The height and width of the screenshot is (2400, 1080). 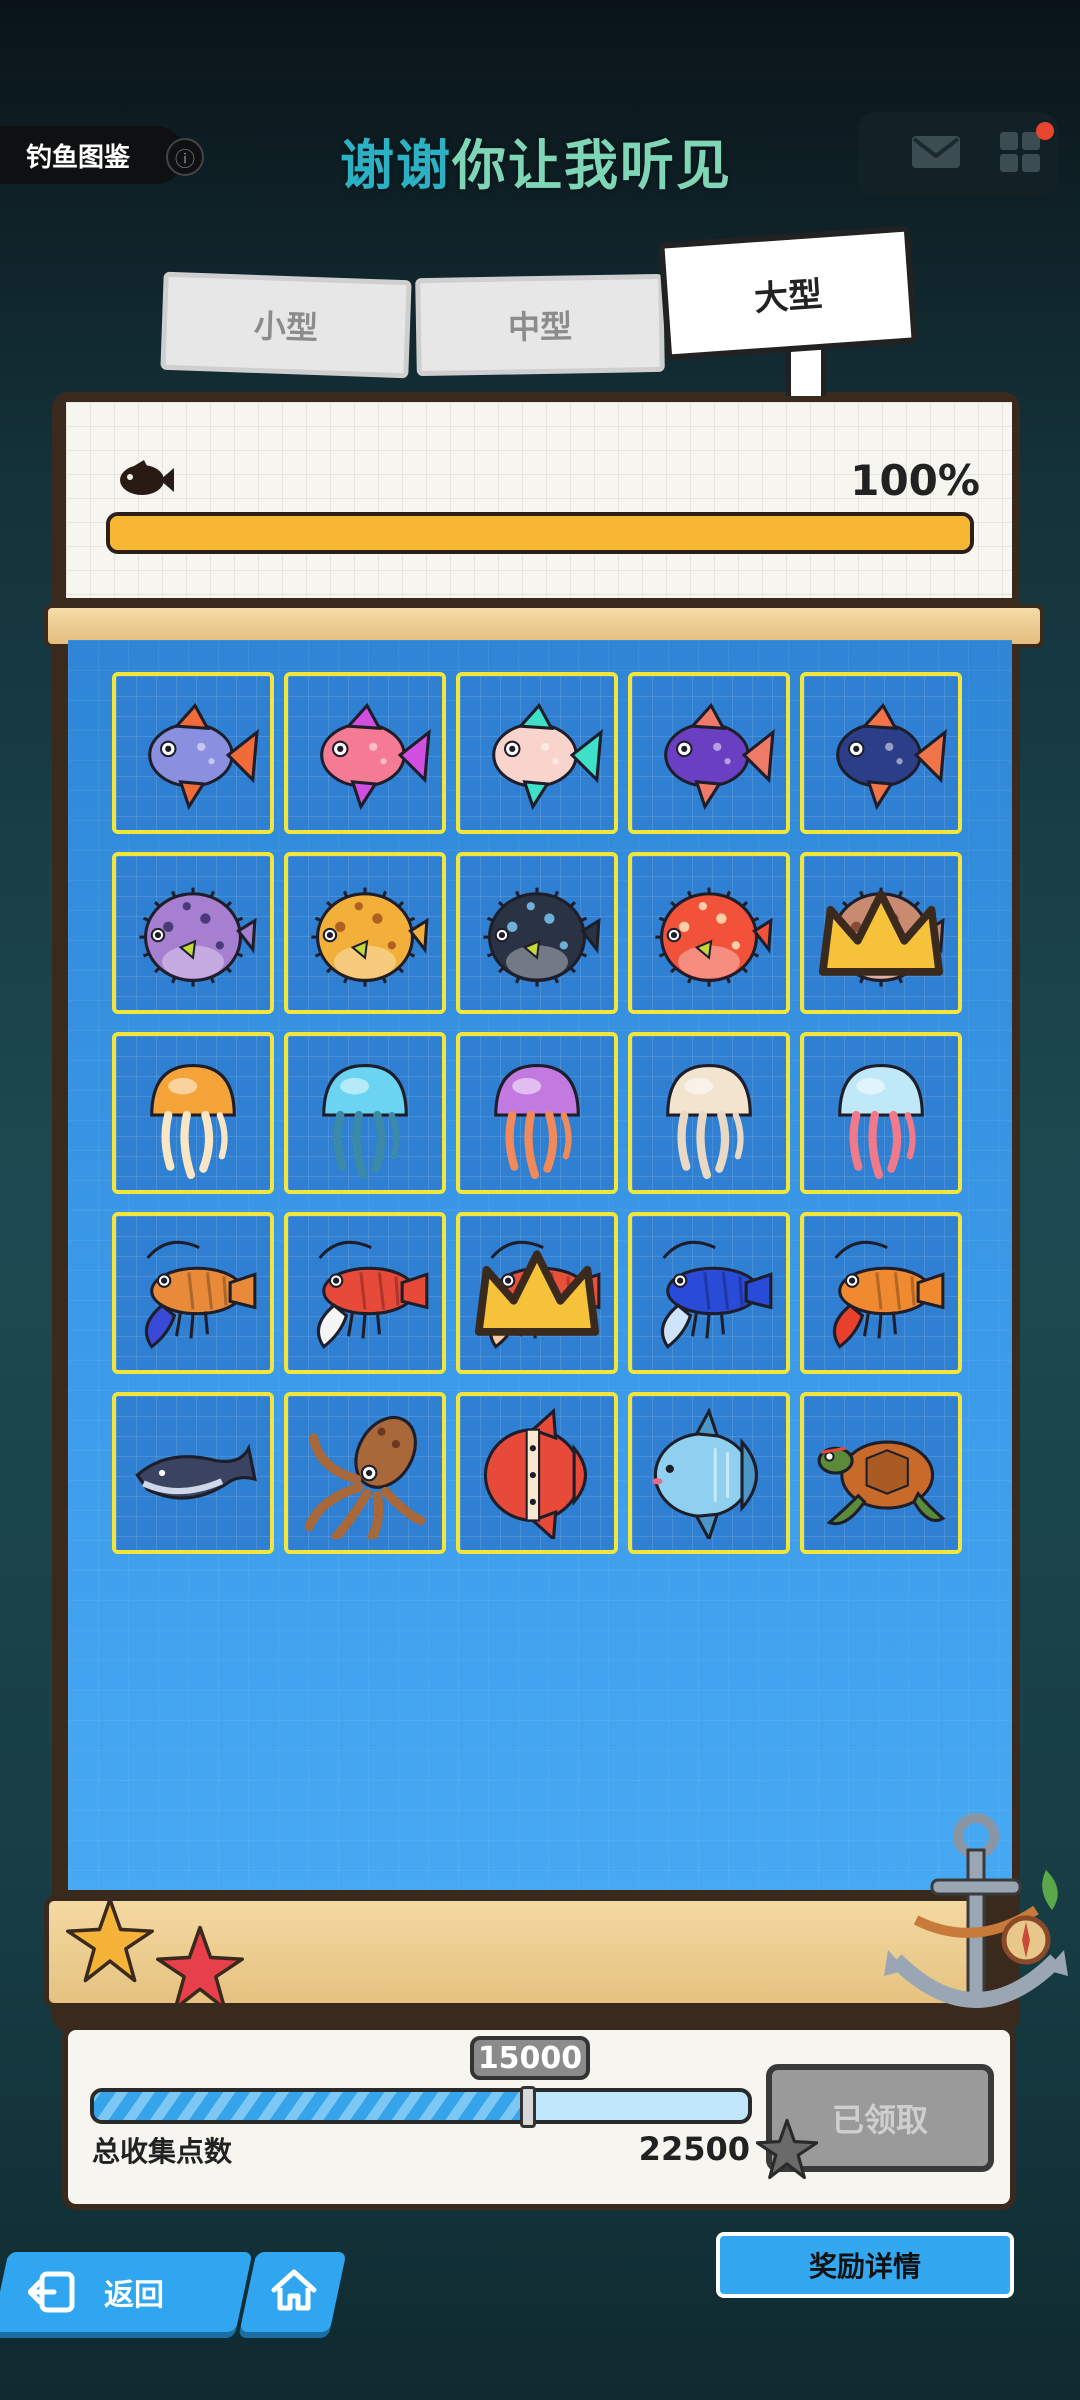 What do you see at coordinates (888, 1294) in the screenshot?
I see `orange-crayfish-icon` at bounding box center [888, 1294].